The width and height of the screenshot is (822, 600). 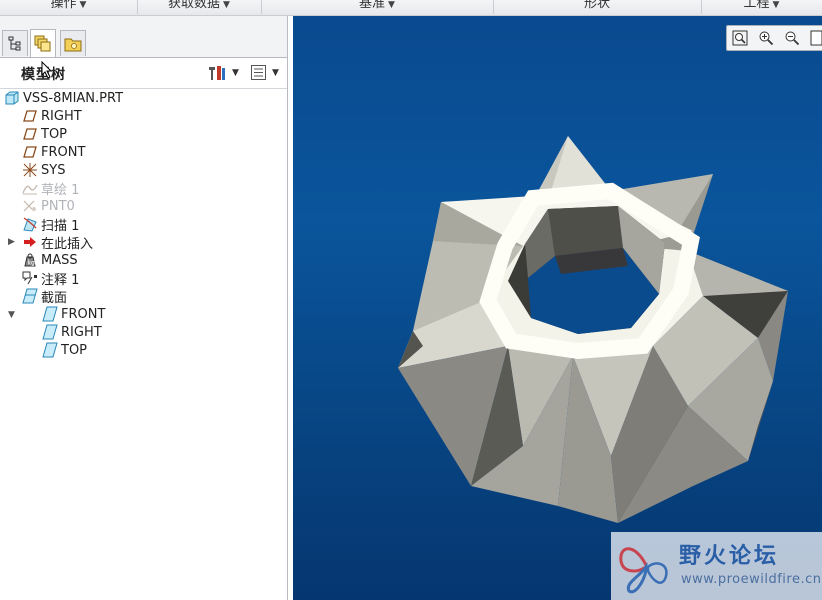 What do you see at coordinates (30, 296) in the screenshot?
I see `section-folder-icon` at bounding box center [30, 296].